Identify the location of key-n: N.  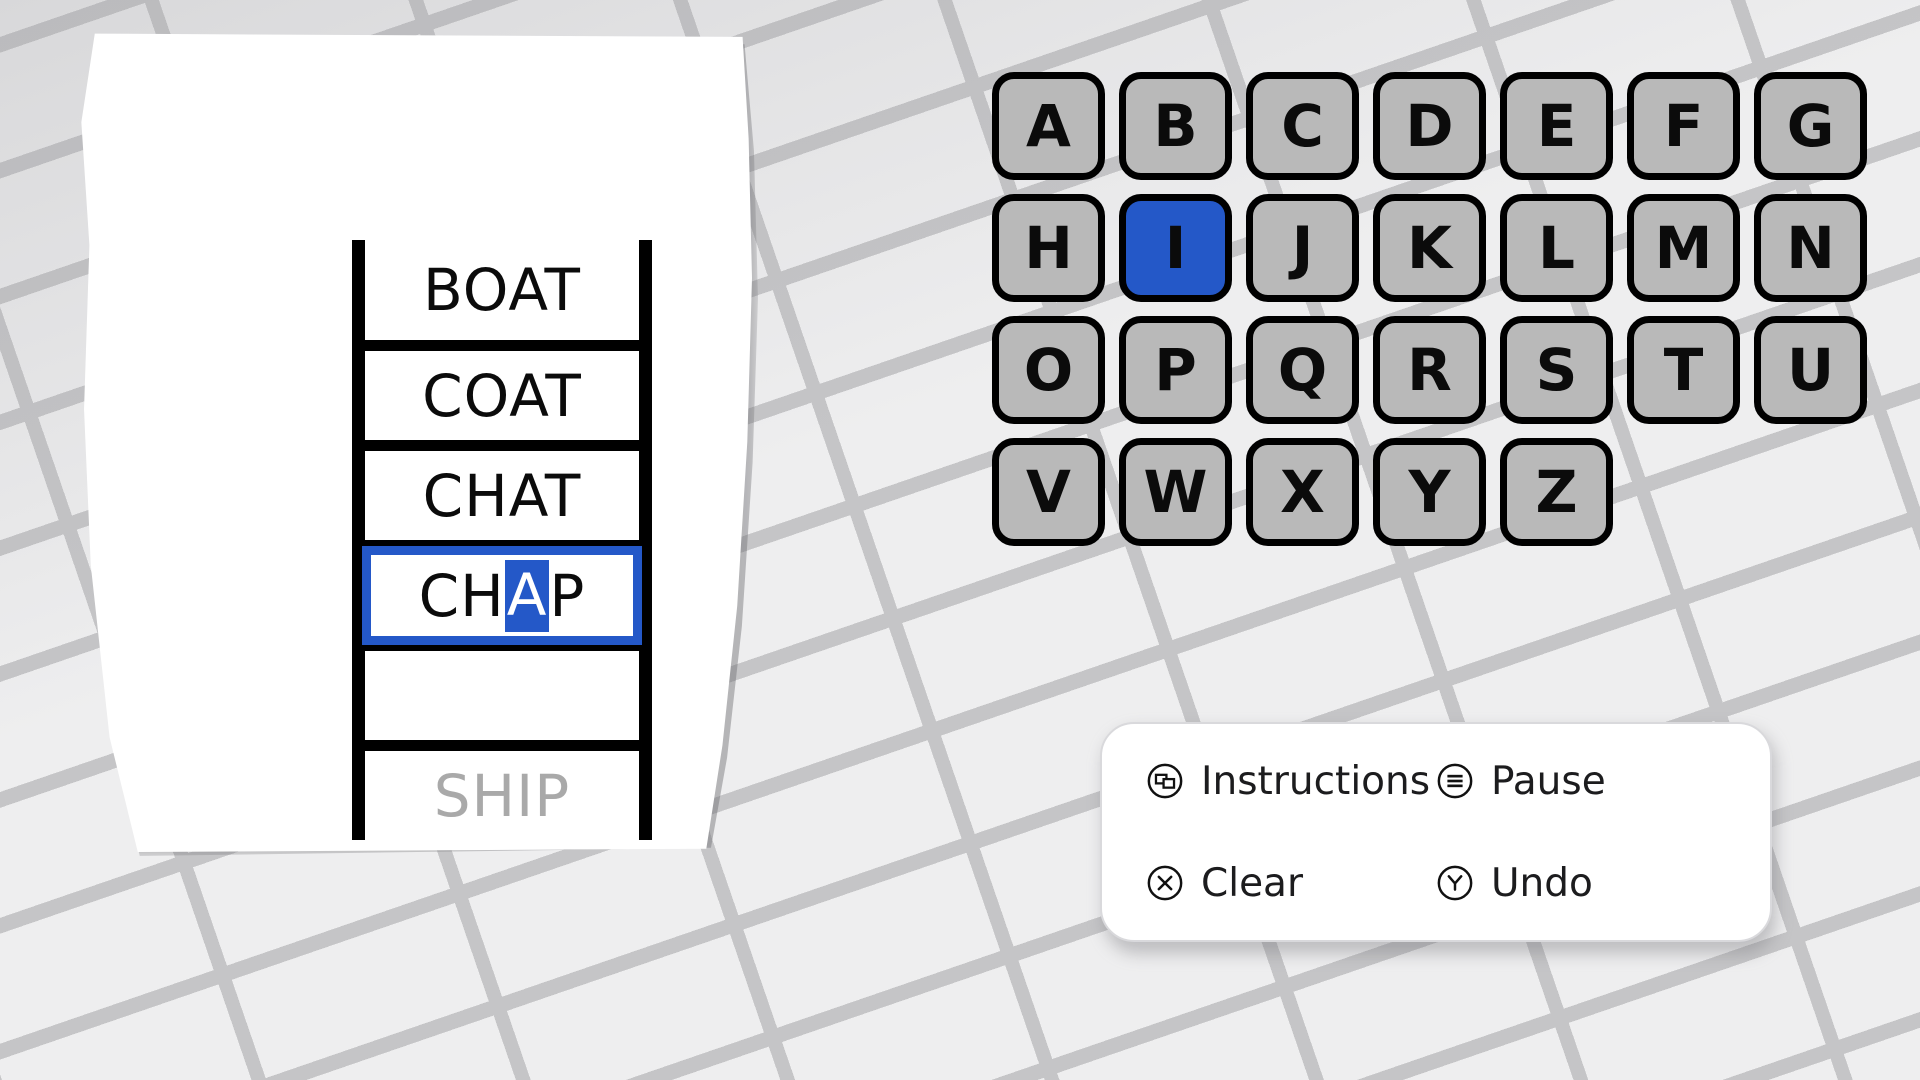
(1810, 248).